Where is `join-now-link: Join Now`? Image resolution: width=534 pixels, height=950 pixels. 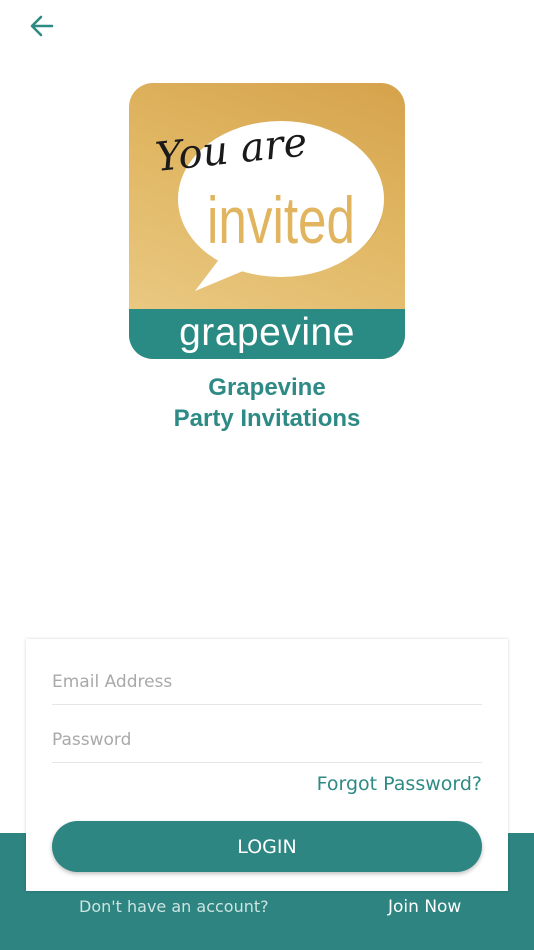
join-now-link: Join Now is located at coordinates (424, 907).